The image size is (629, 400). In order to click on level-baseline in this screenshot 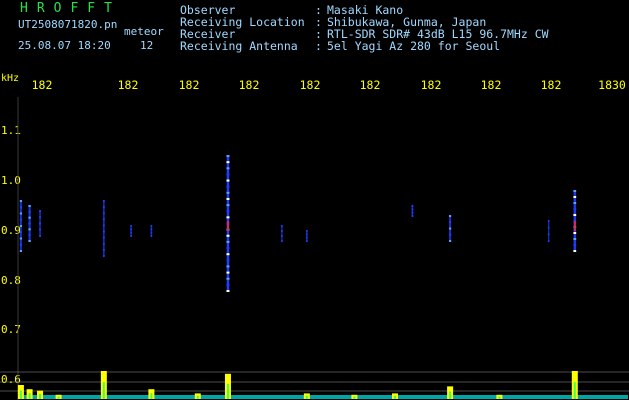, I will do `click(323, 397)`.